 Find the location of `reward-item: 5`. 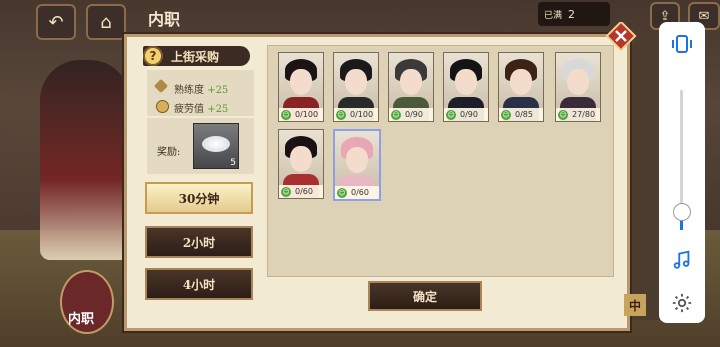

reward-item: 5 is located at coordinates (216, 146).